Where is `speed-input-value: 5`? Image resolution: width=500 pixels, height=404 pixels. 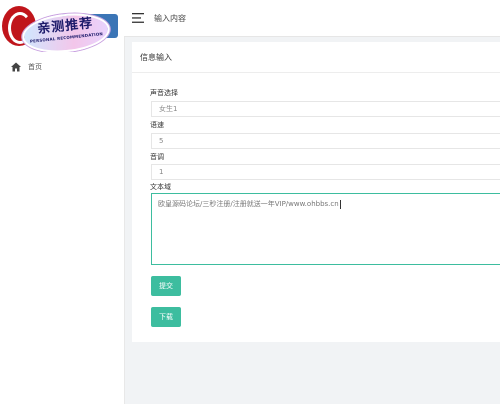 speed-input-value: 5 is located at coordinates (161, 141).